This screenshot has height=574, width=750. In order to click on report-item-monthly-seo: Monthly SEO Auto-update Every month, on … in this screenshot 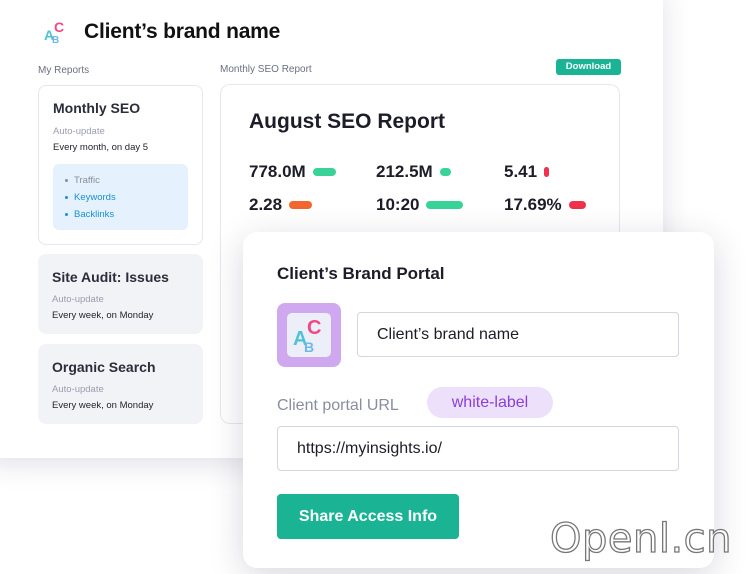, I will do `click(120, 165)`.